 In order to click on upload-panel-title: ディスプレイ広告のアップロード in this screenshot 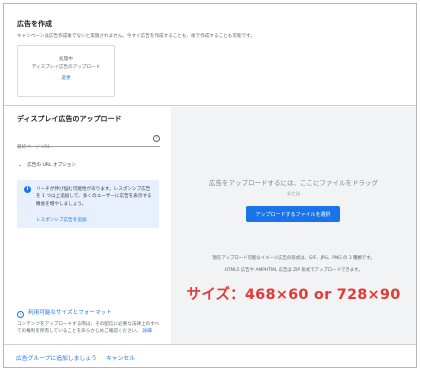, I will do `click(69, 119)`.